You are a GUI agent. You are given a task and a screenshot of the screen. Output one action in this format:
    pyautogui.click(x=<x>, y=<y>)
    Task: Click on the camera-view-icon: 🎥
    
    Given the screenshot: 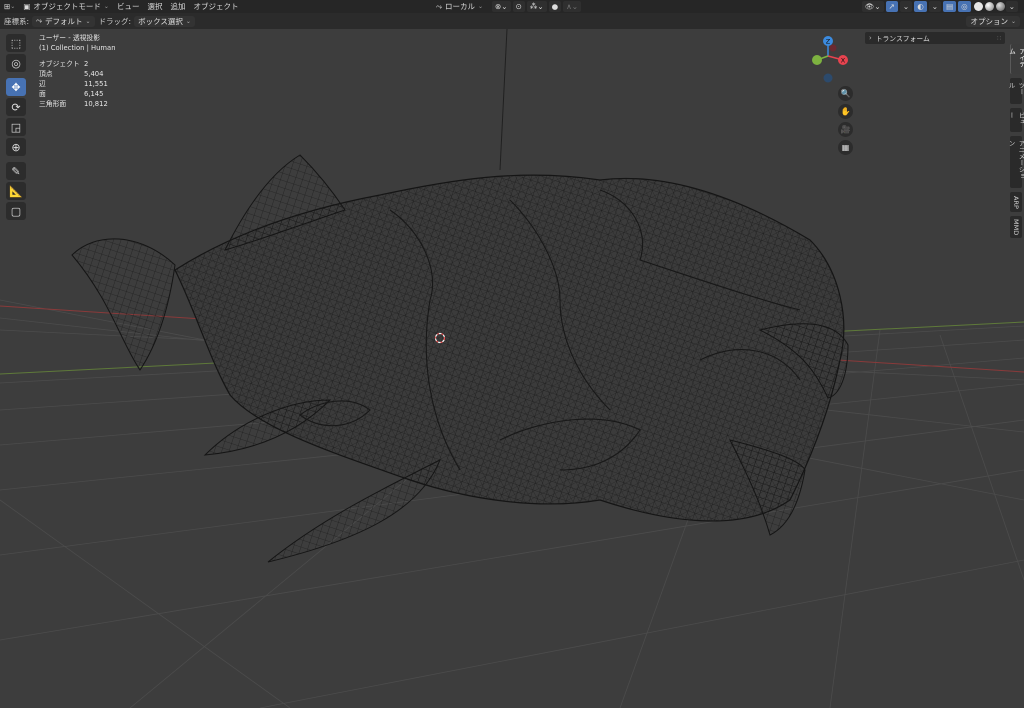 What is the action you would take?
    pyautogui.click(x=845, y=129)
    